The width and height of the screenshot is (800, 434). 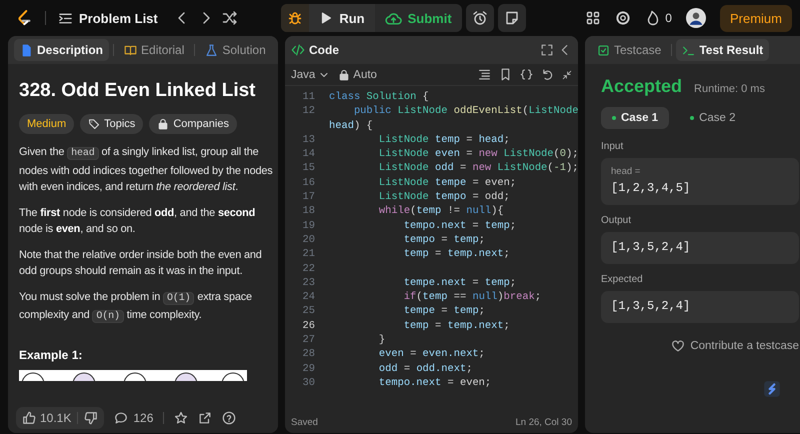 I want to click on line-number: 23, so click(x=308, y=283).